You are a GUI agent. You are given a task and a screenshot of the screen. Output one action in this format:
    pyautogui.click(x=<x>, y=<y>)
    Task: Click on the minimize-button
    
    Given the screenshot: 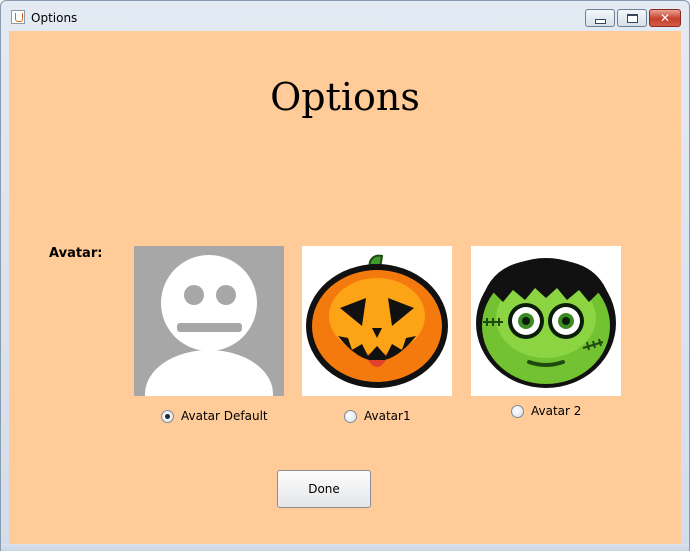 What is the action you would take?
    pyautogui.click(x=600, y=18)
    